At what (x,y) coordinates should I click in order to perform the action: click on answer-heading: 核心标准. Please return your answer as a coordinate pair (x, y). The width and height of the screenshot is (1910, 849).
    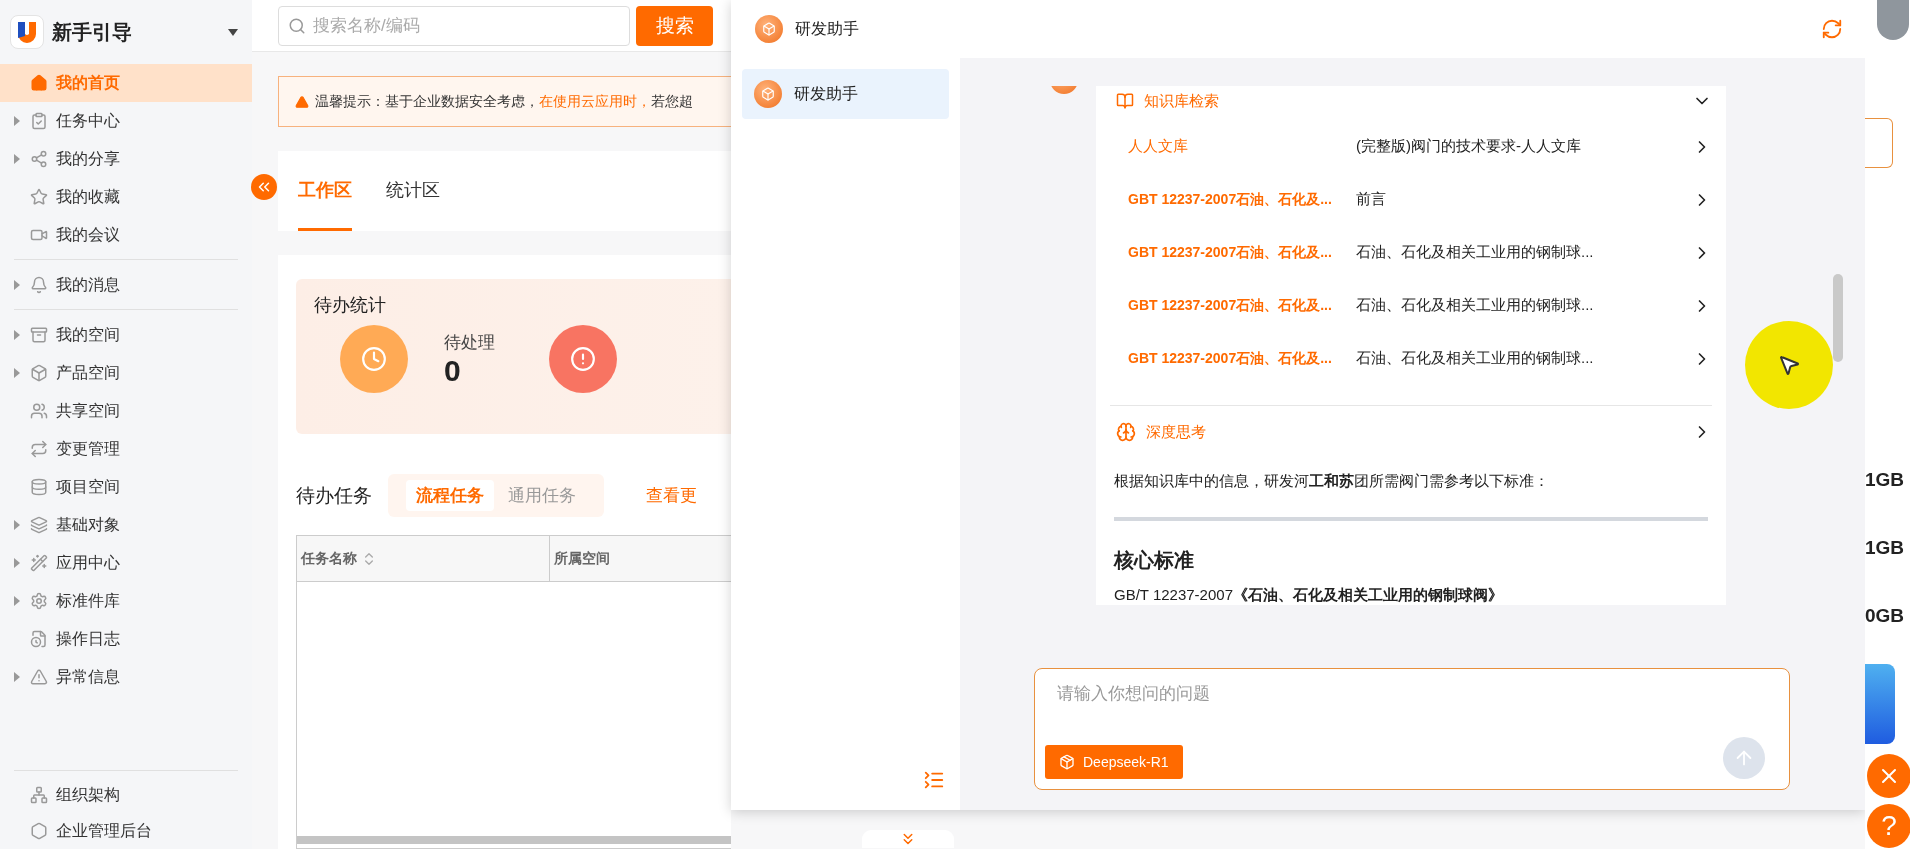
    Looking at the image, I should click on (1154, 560).